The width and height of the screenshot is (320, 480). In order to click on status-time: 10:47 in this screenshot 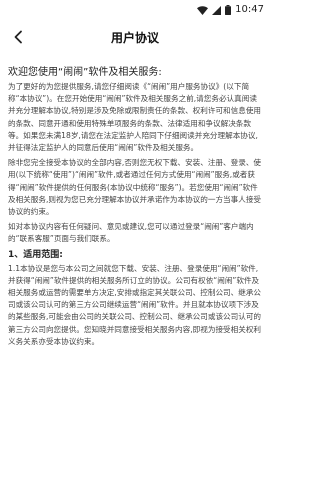, I will do `click(249, 9)`.